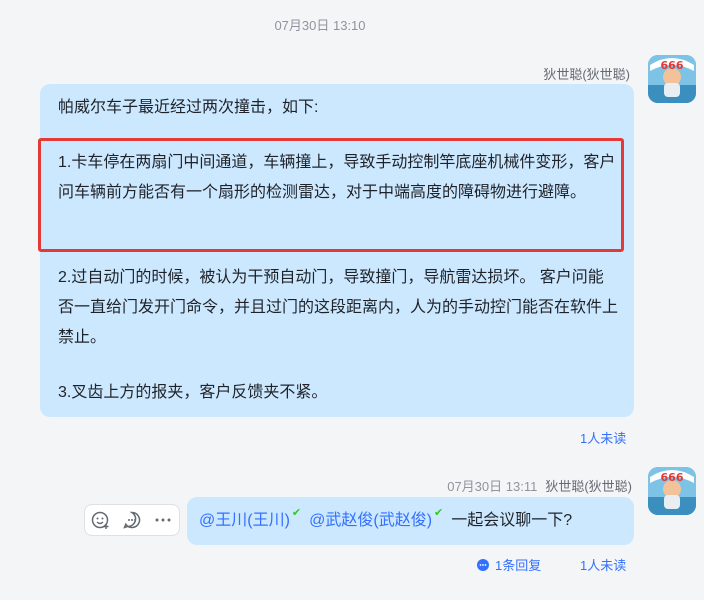 This screenshot has width=704, height=600. I want to click on timestamp-divider: 07月30日 13:10, so click(320, 25).